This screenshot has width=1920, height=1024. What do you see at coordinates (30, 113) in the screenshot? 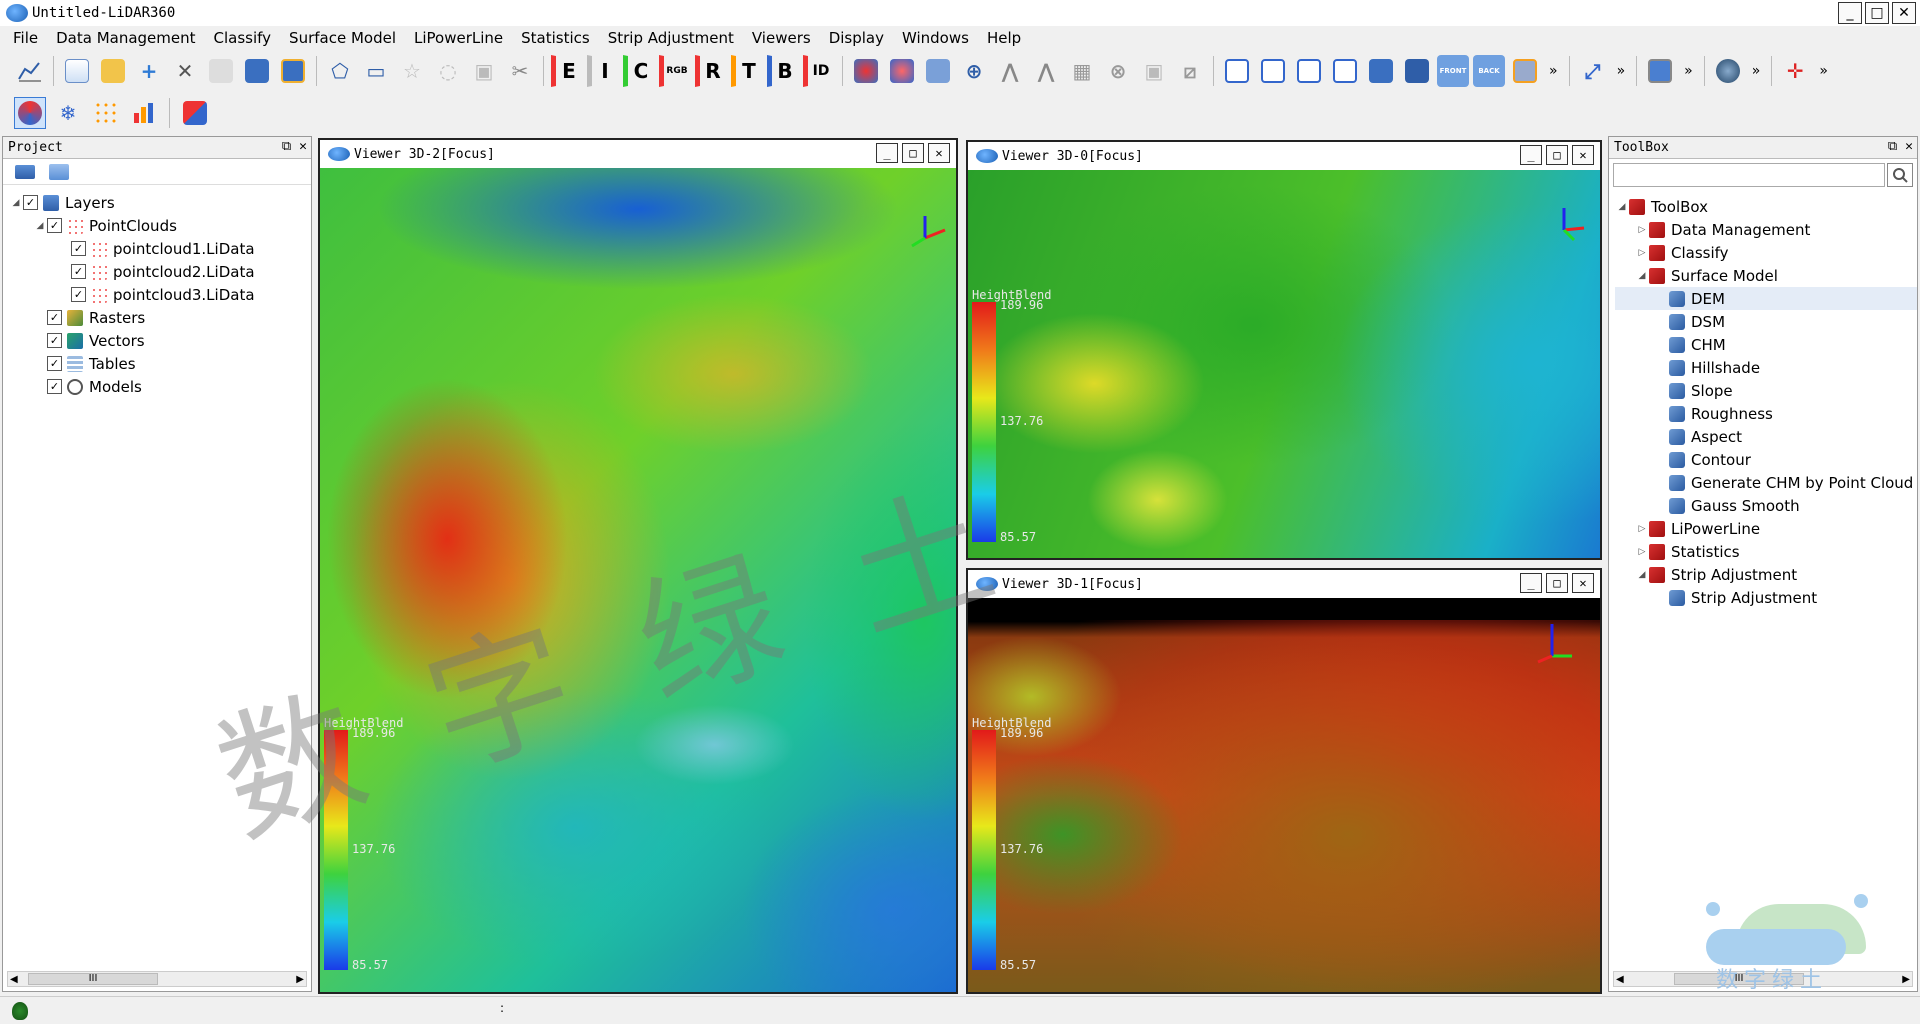
I see `render-mode-icon` at bounding box center [30, 113].